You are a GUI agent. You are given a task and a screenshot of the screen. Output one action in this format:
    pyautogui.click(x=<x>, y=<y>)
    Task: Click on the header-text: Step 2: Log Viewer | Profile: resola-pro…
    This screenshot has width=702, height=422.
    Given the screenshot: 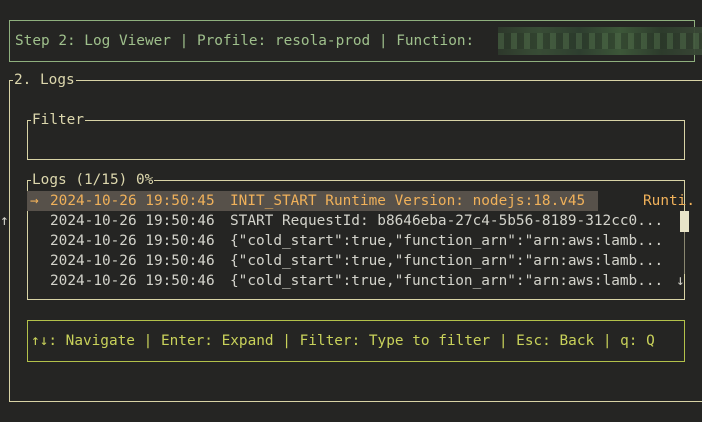 What is the action you would take?
    pyautogui.click(x=245, y=41)
    